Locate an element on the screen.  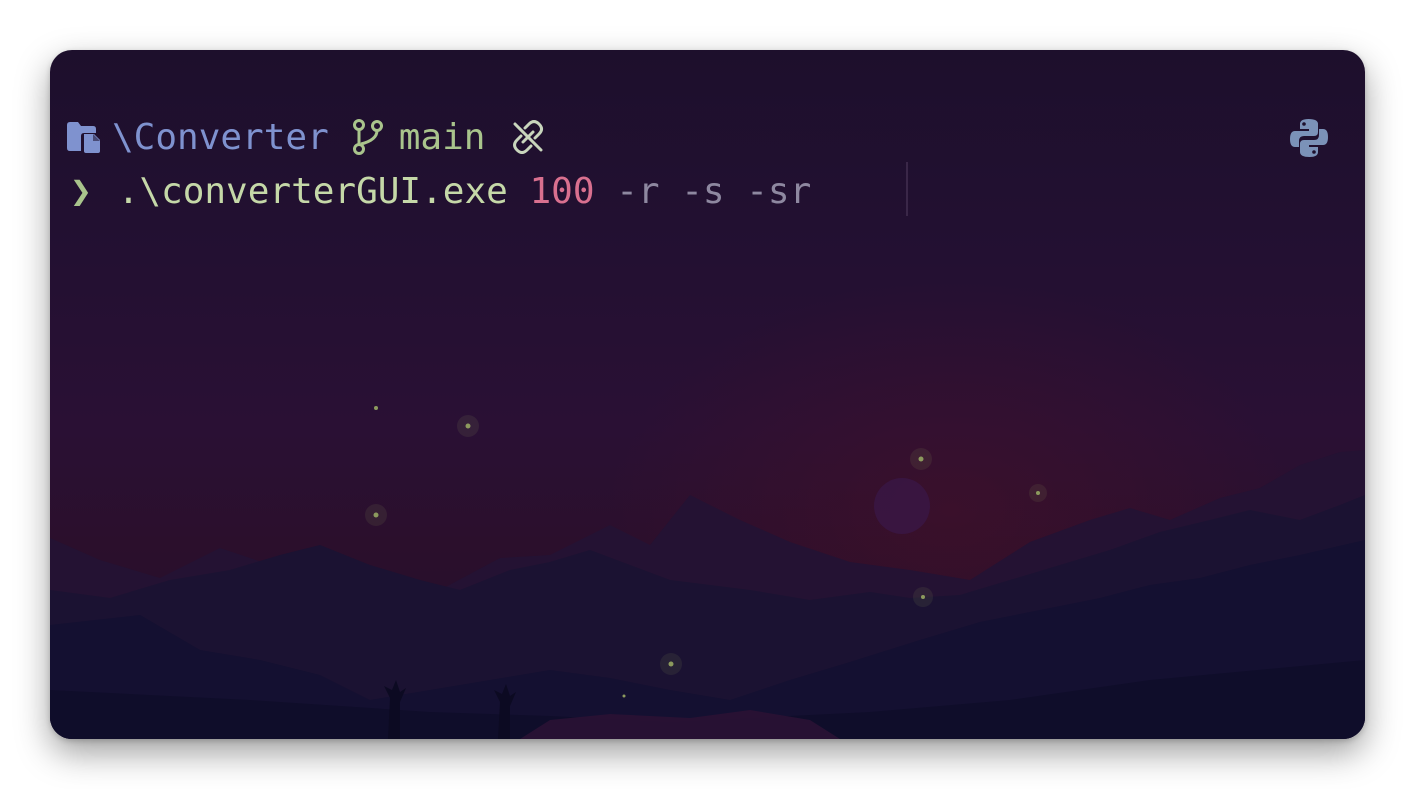
command-line: ❯ .\converterGUI.exe 100 -r -s -sr is located at coordinates (438, 191).